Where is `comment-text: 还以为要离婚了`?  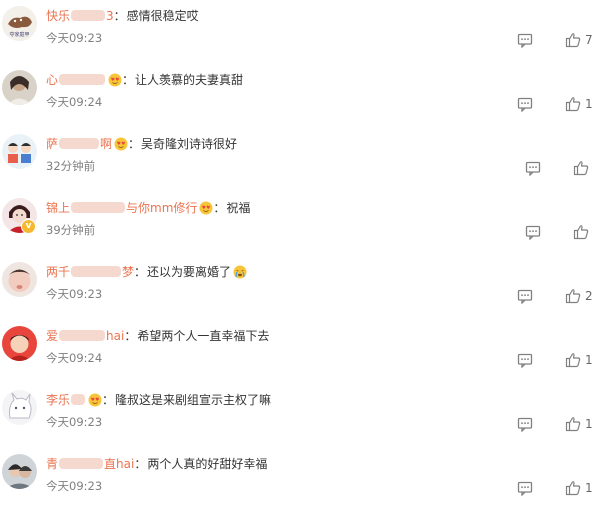
comment-text: 还以为要离婚了 is located at coordinates (189, 272).